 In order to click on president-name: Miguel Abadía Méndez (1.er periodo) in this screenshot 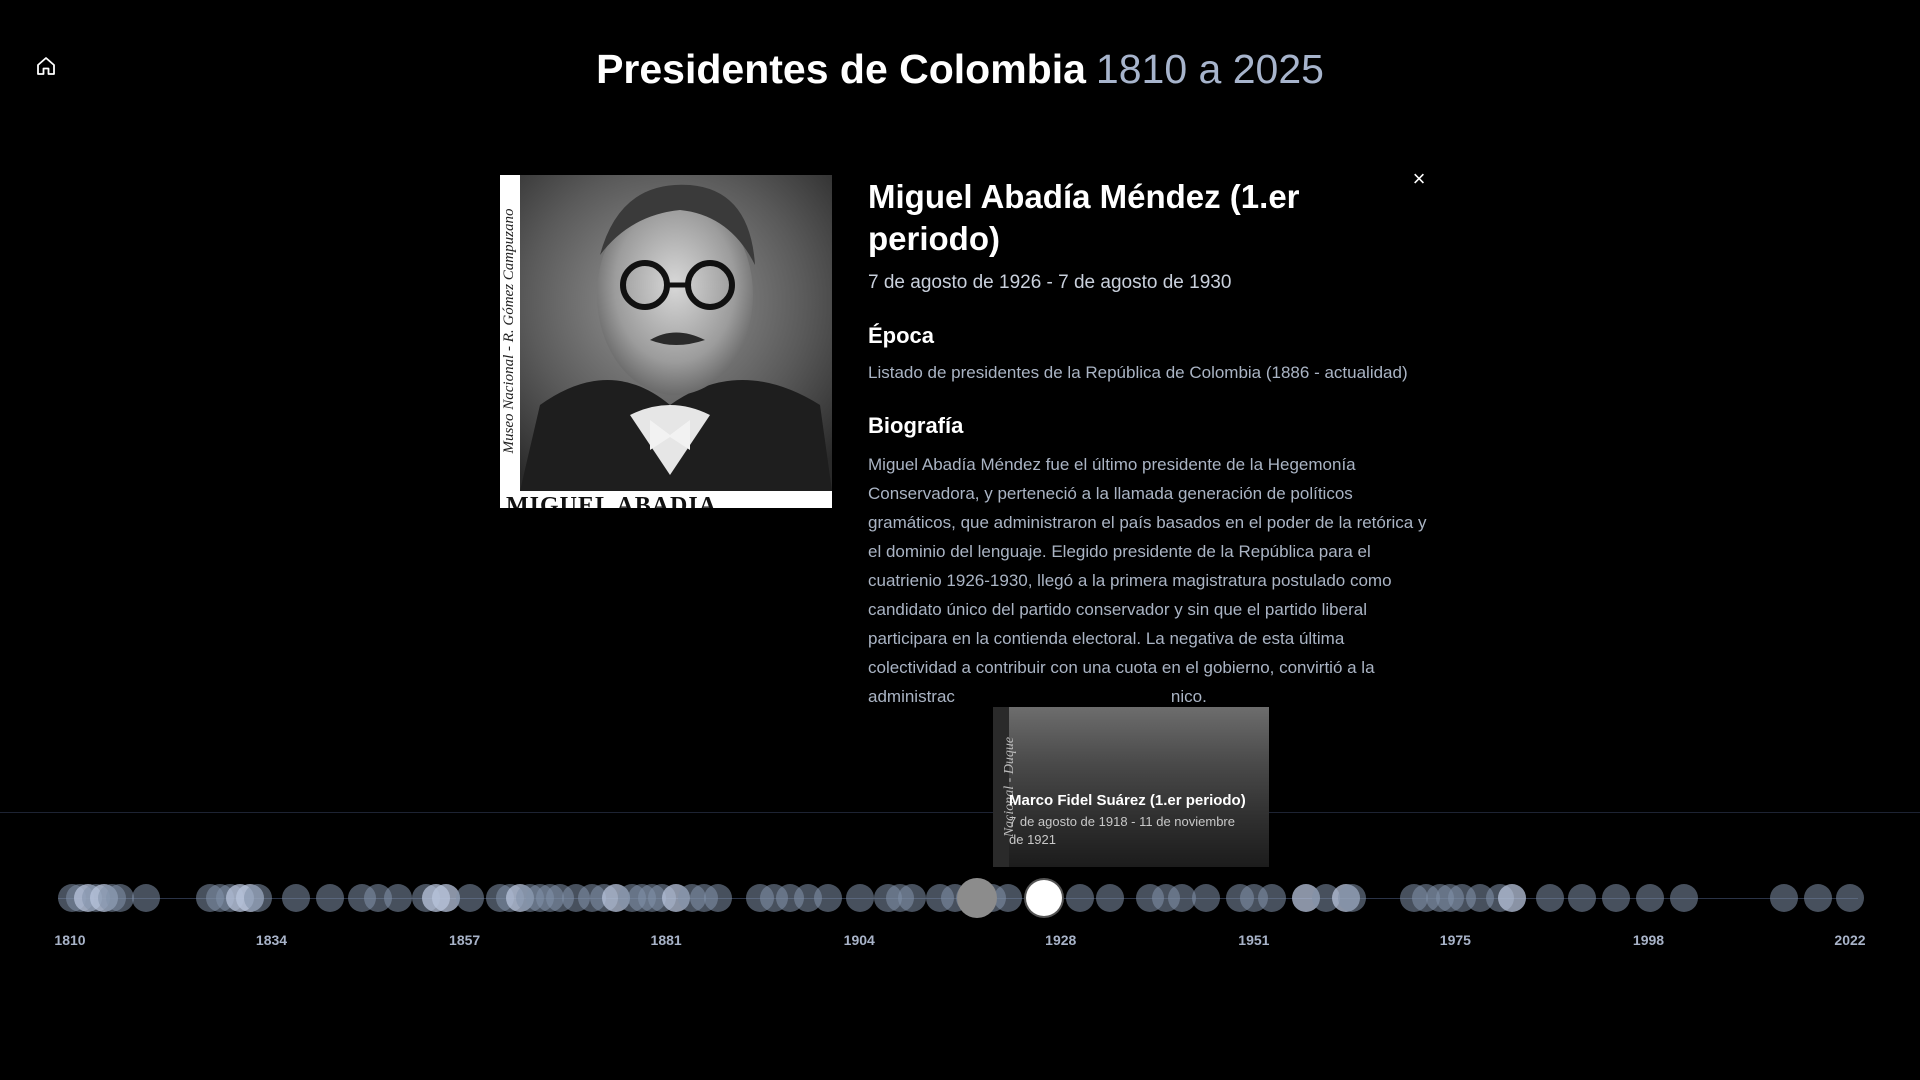, I will do `click(1084, 217)`.